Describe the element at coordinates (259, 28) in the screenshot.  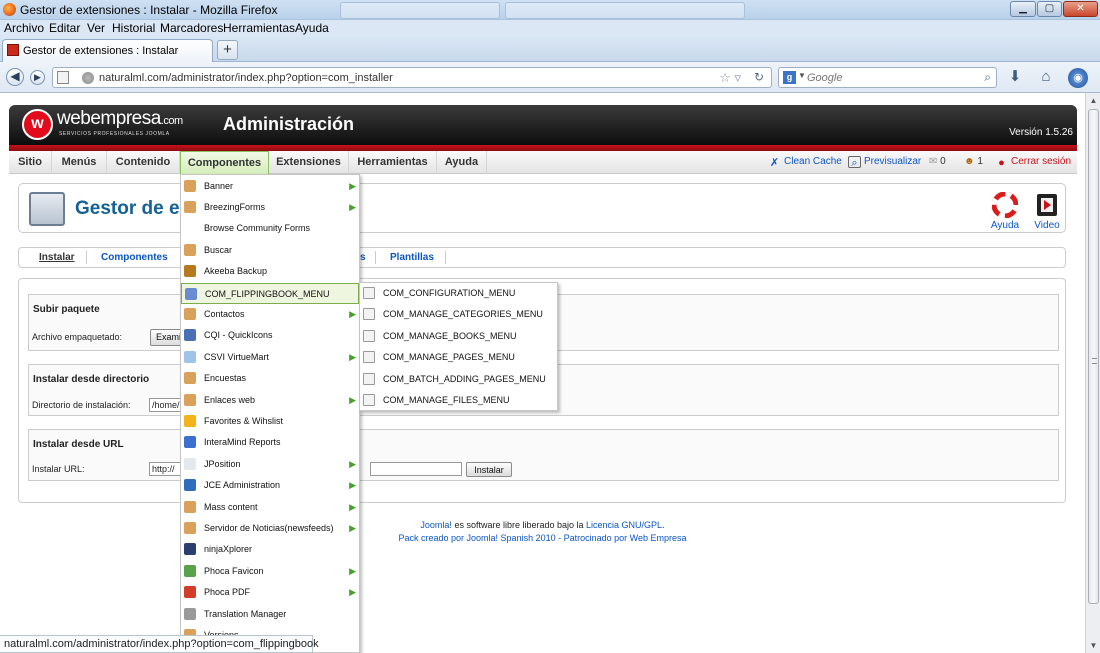
I see `menu-herramientas: Herramientas` at that location.